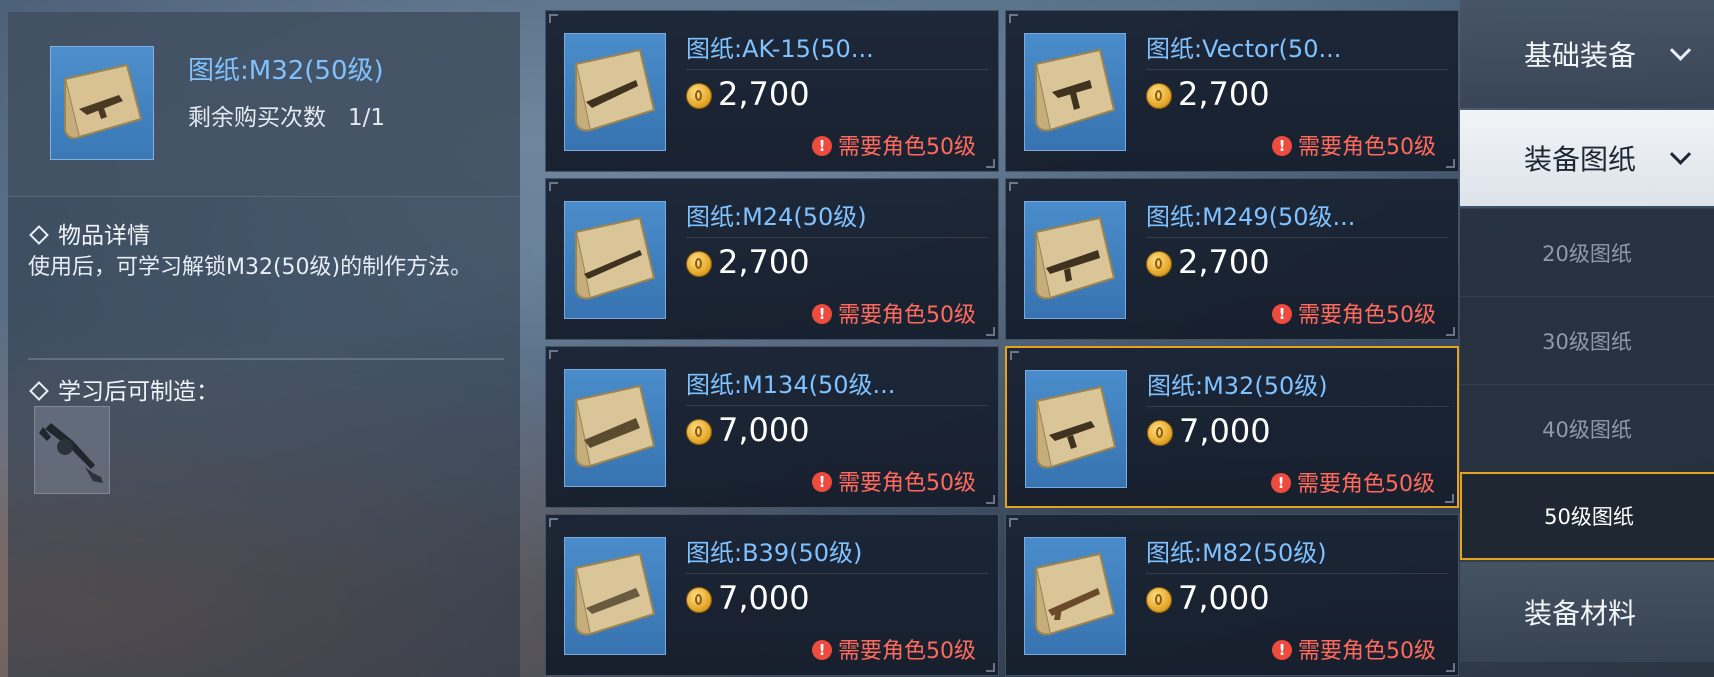 The width and height of the screenshot is (1714, 677). I want to click on nav-sub-20: 20级图纸, so click(1587, 252).